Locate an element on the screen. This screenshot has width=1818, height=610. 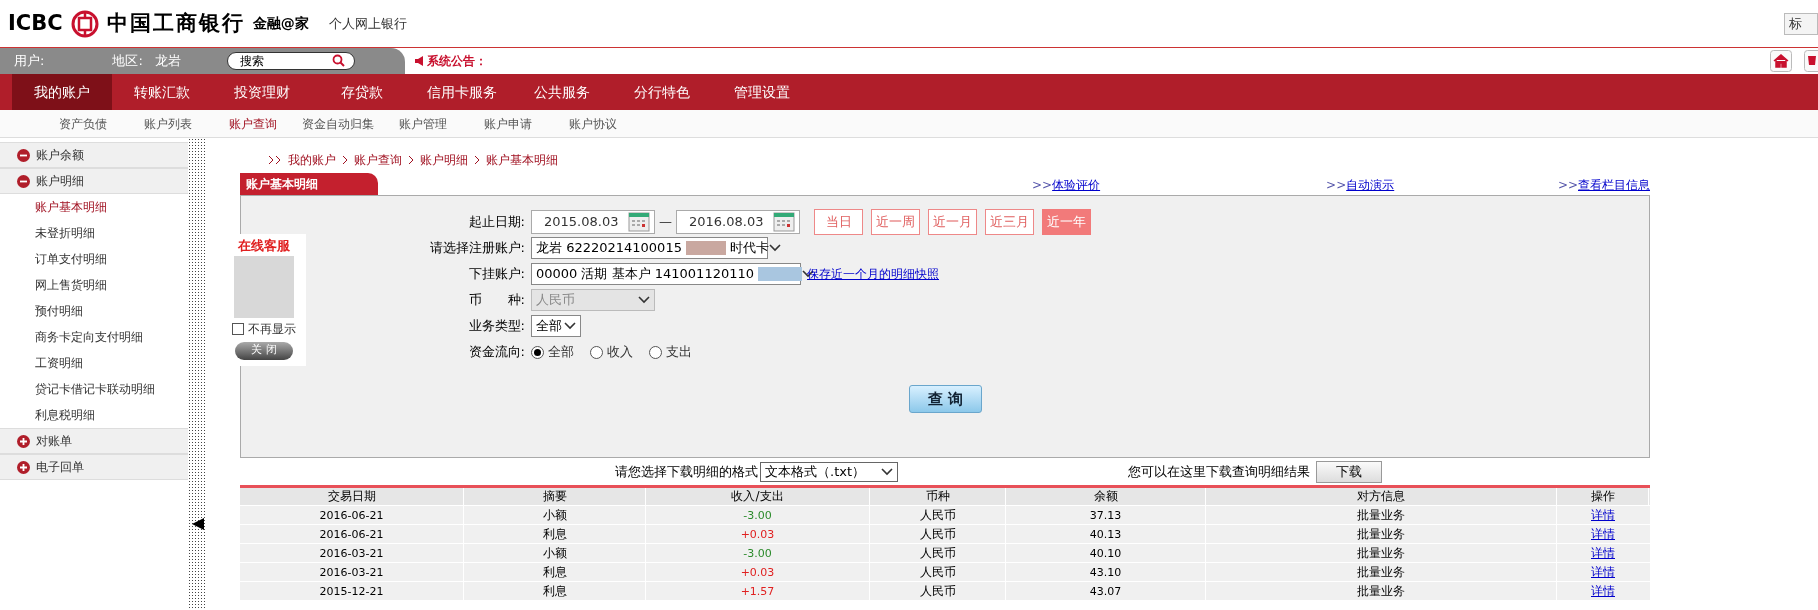
dropdown-field: 全部 is located at coordinates (556, 326).